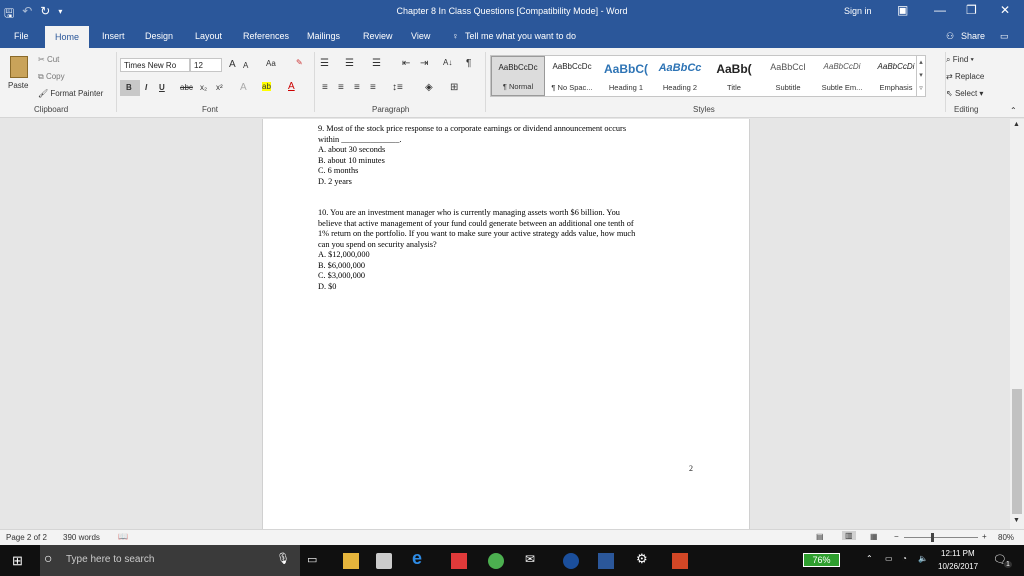  I want to click on select-button: ⇖ Select ▾, so click(964, 93).